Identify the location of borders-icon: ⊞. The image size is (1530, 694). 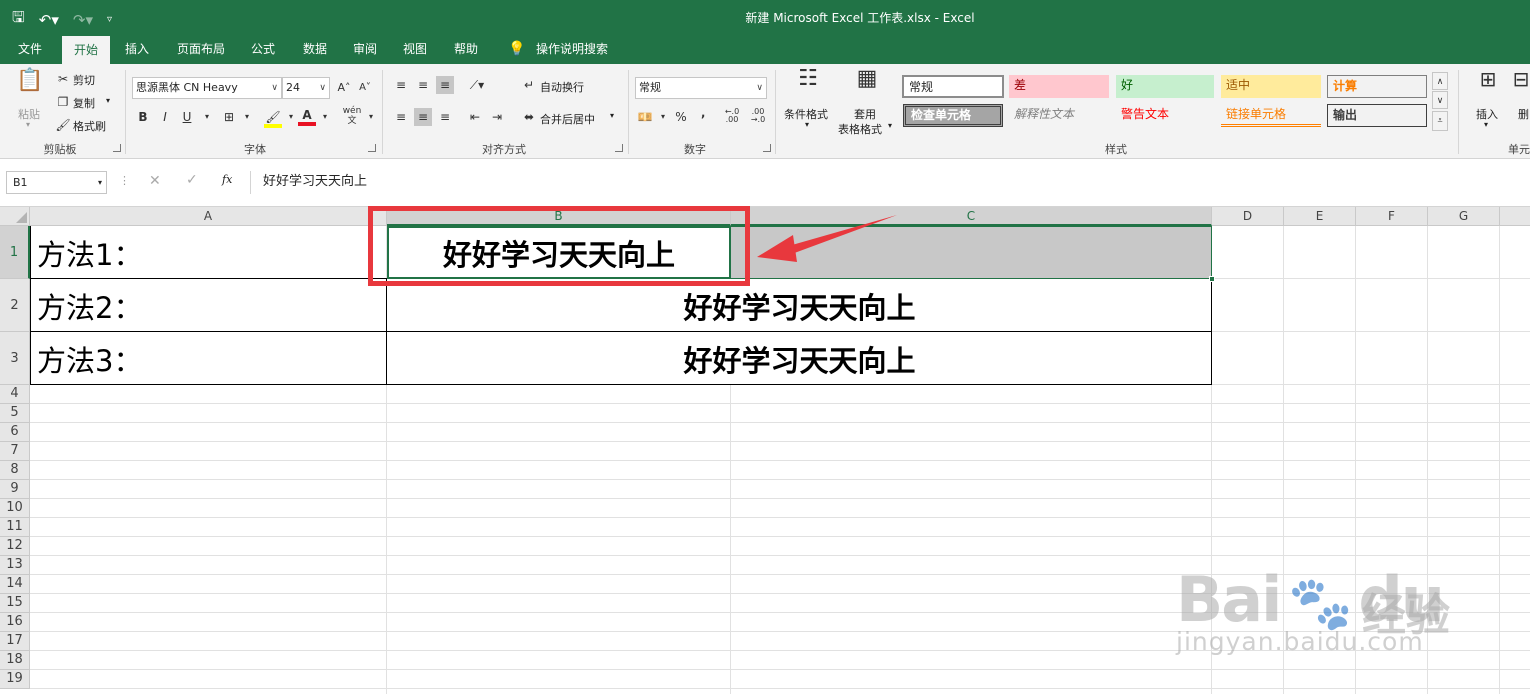
(229, 117).